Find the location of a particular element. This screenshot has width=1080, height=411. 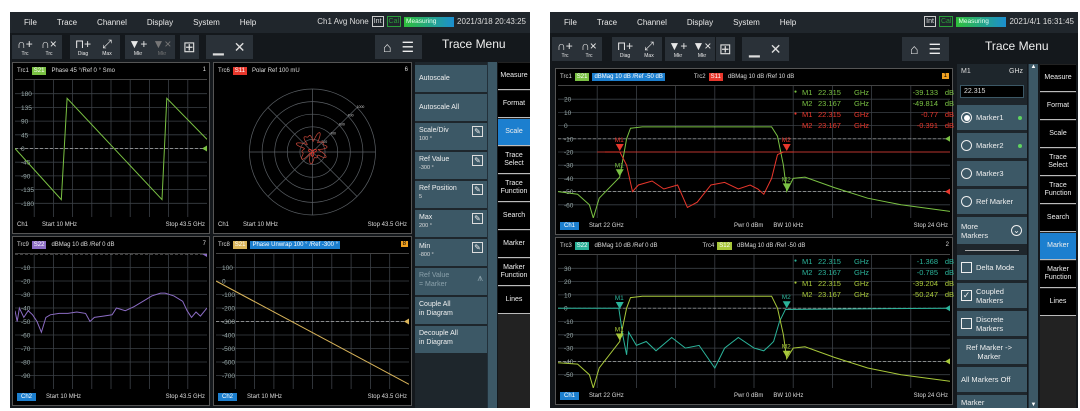

scrollbar: ▲ ▼ is located at coordinates (1033, 236).